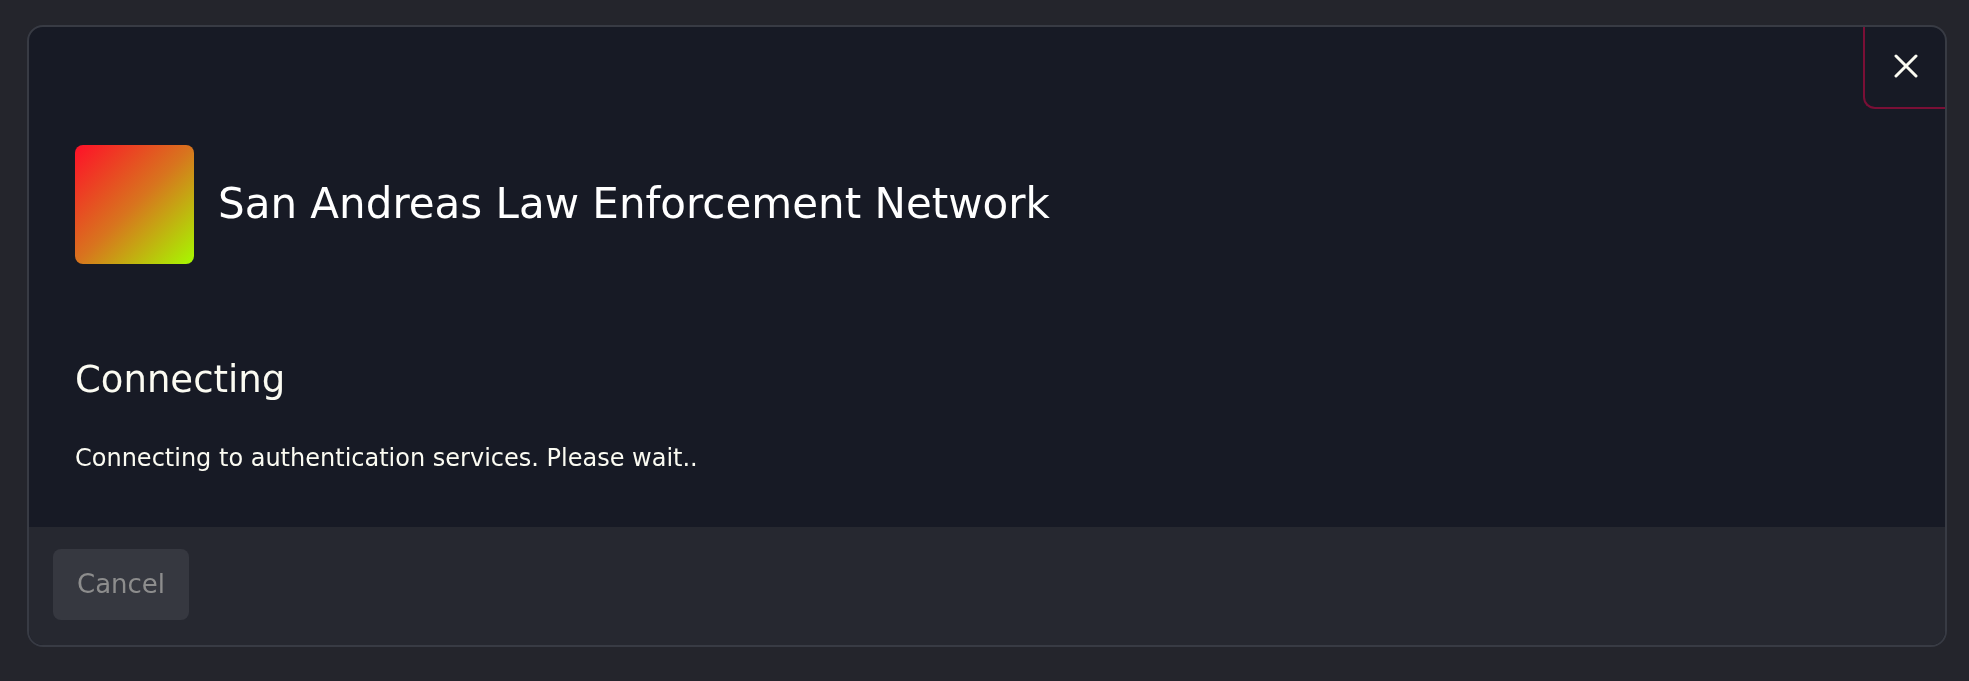  I want to click on close-button, so click(1904, 68).